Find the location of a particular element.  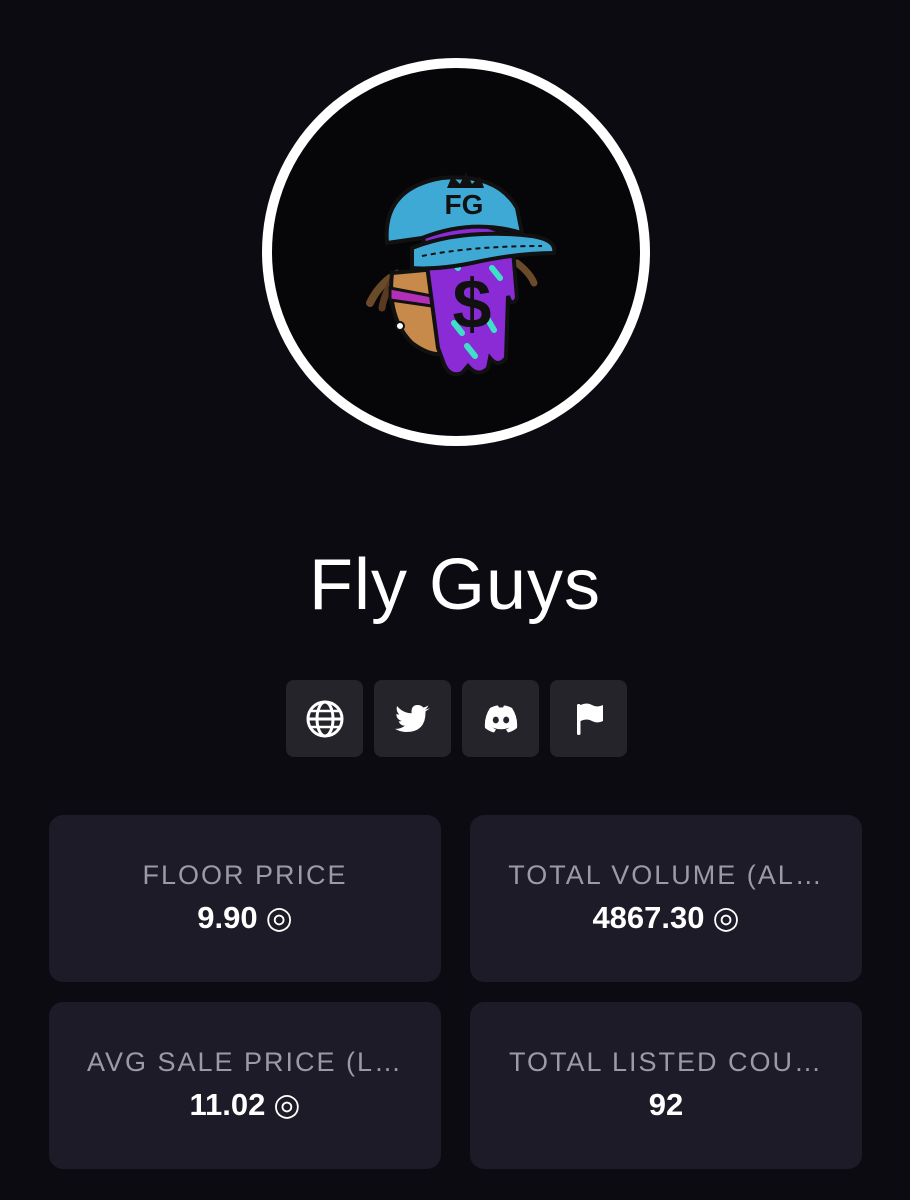

twitter-icon is located at coordinates (412, 718).